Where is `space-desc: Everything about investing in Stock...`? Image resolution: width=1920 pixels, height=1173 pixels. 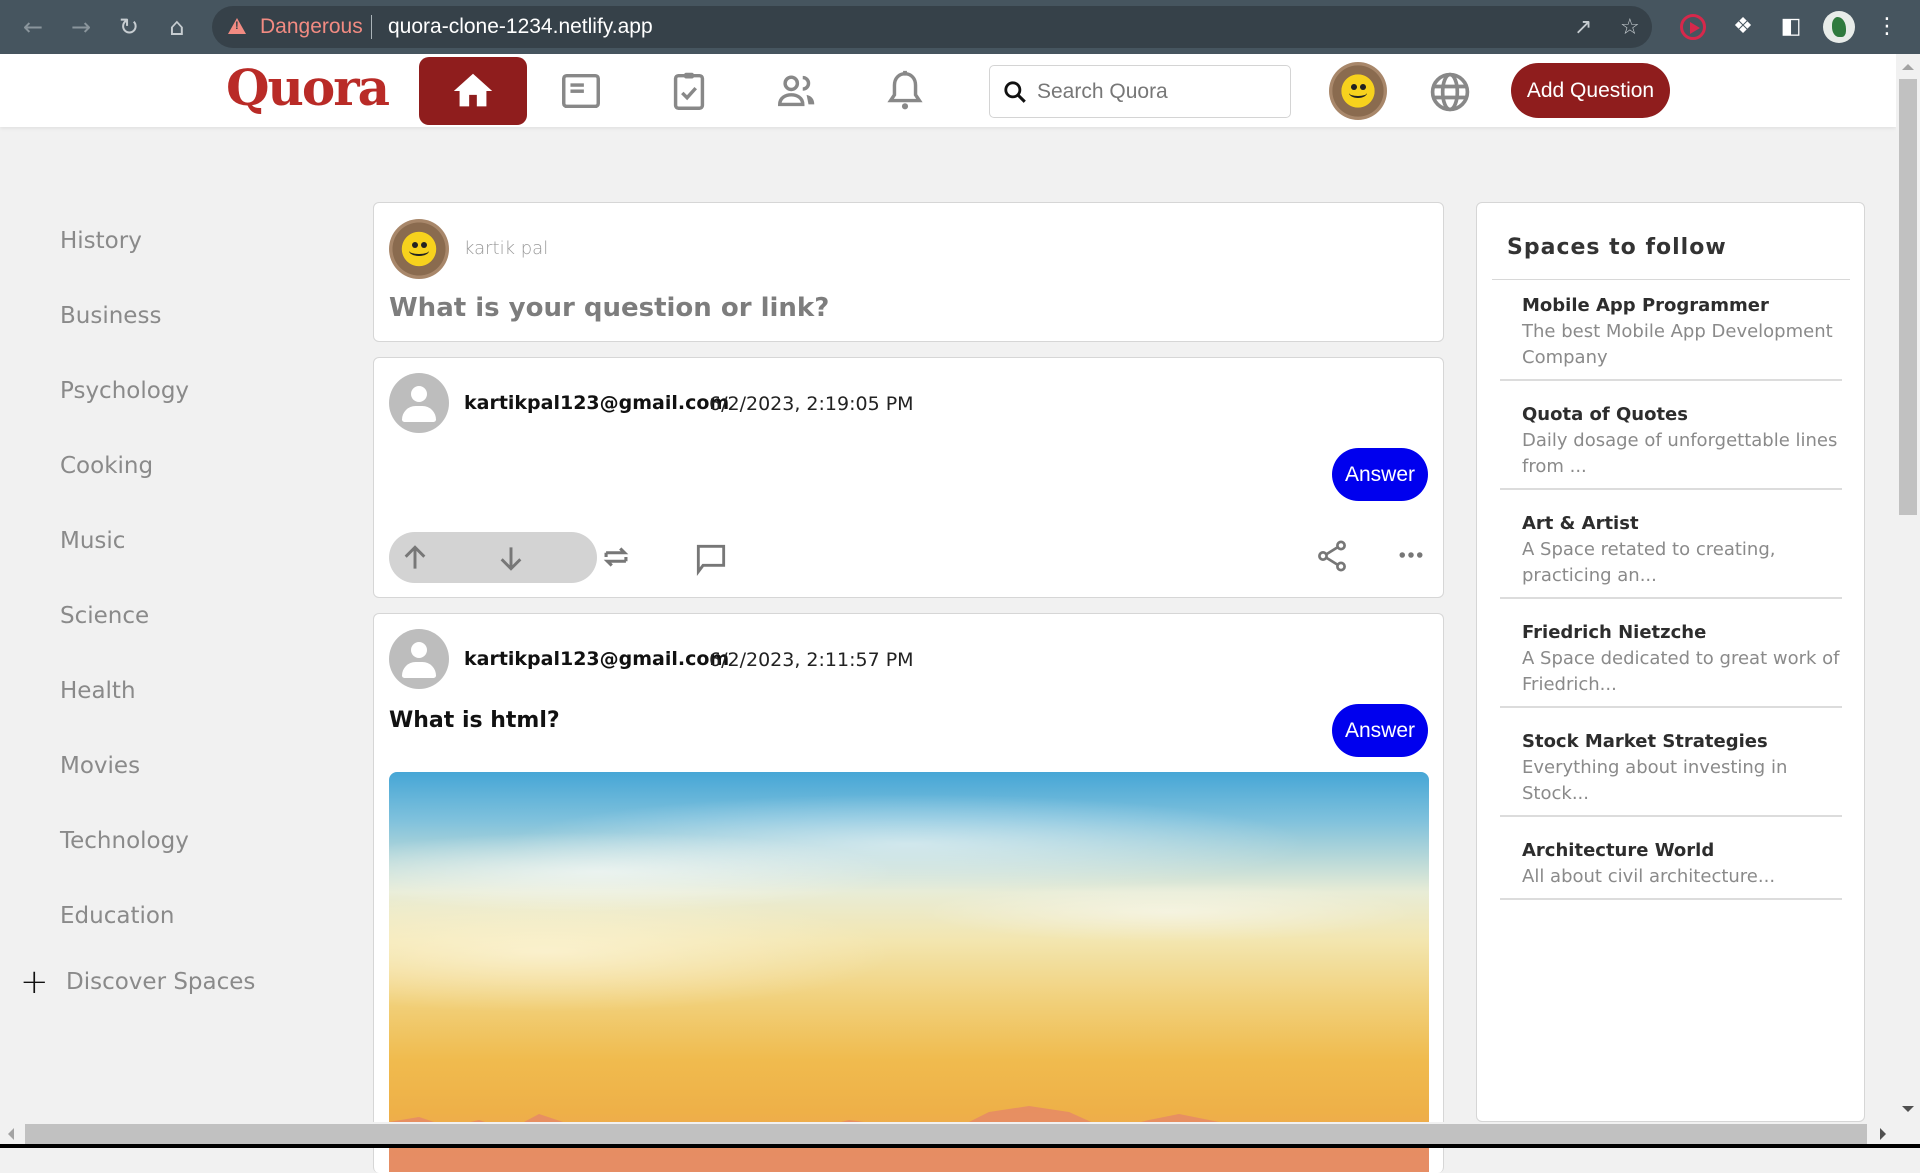
space-desc: Everything about investing in Stock... is located at coordinates (1655, 780).